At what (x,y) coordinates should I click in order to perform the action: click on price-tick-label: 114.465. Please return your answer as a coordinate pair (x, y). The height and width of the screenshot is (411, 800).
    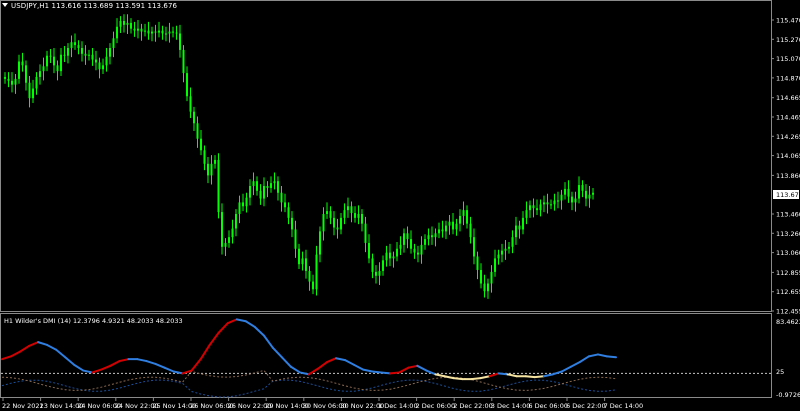
    Looking at the image, I should click on (788, 118).